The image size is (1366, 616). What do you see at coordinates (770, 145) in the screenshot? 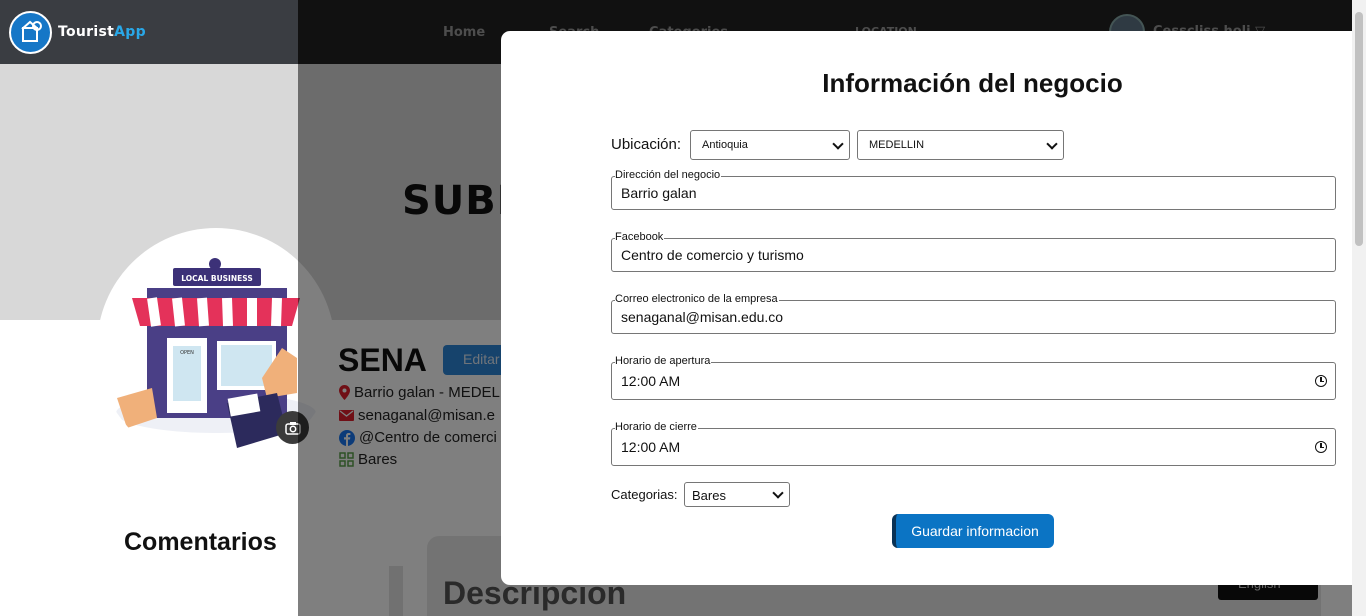
I see `department-select: Antioquia` at bounding box center [770, 145].